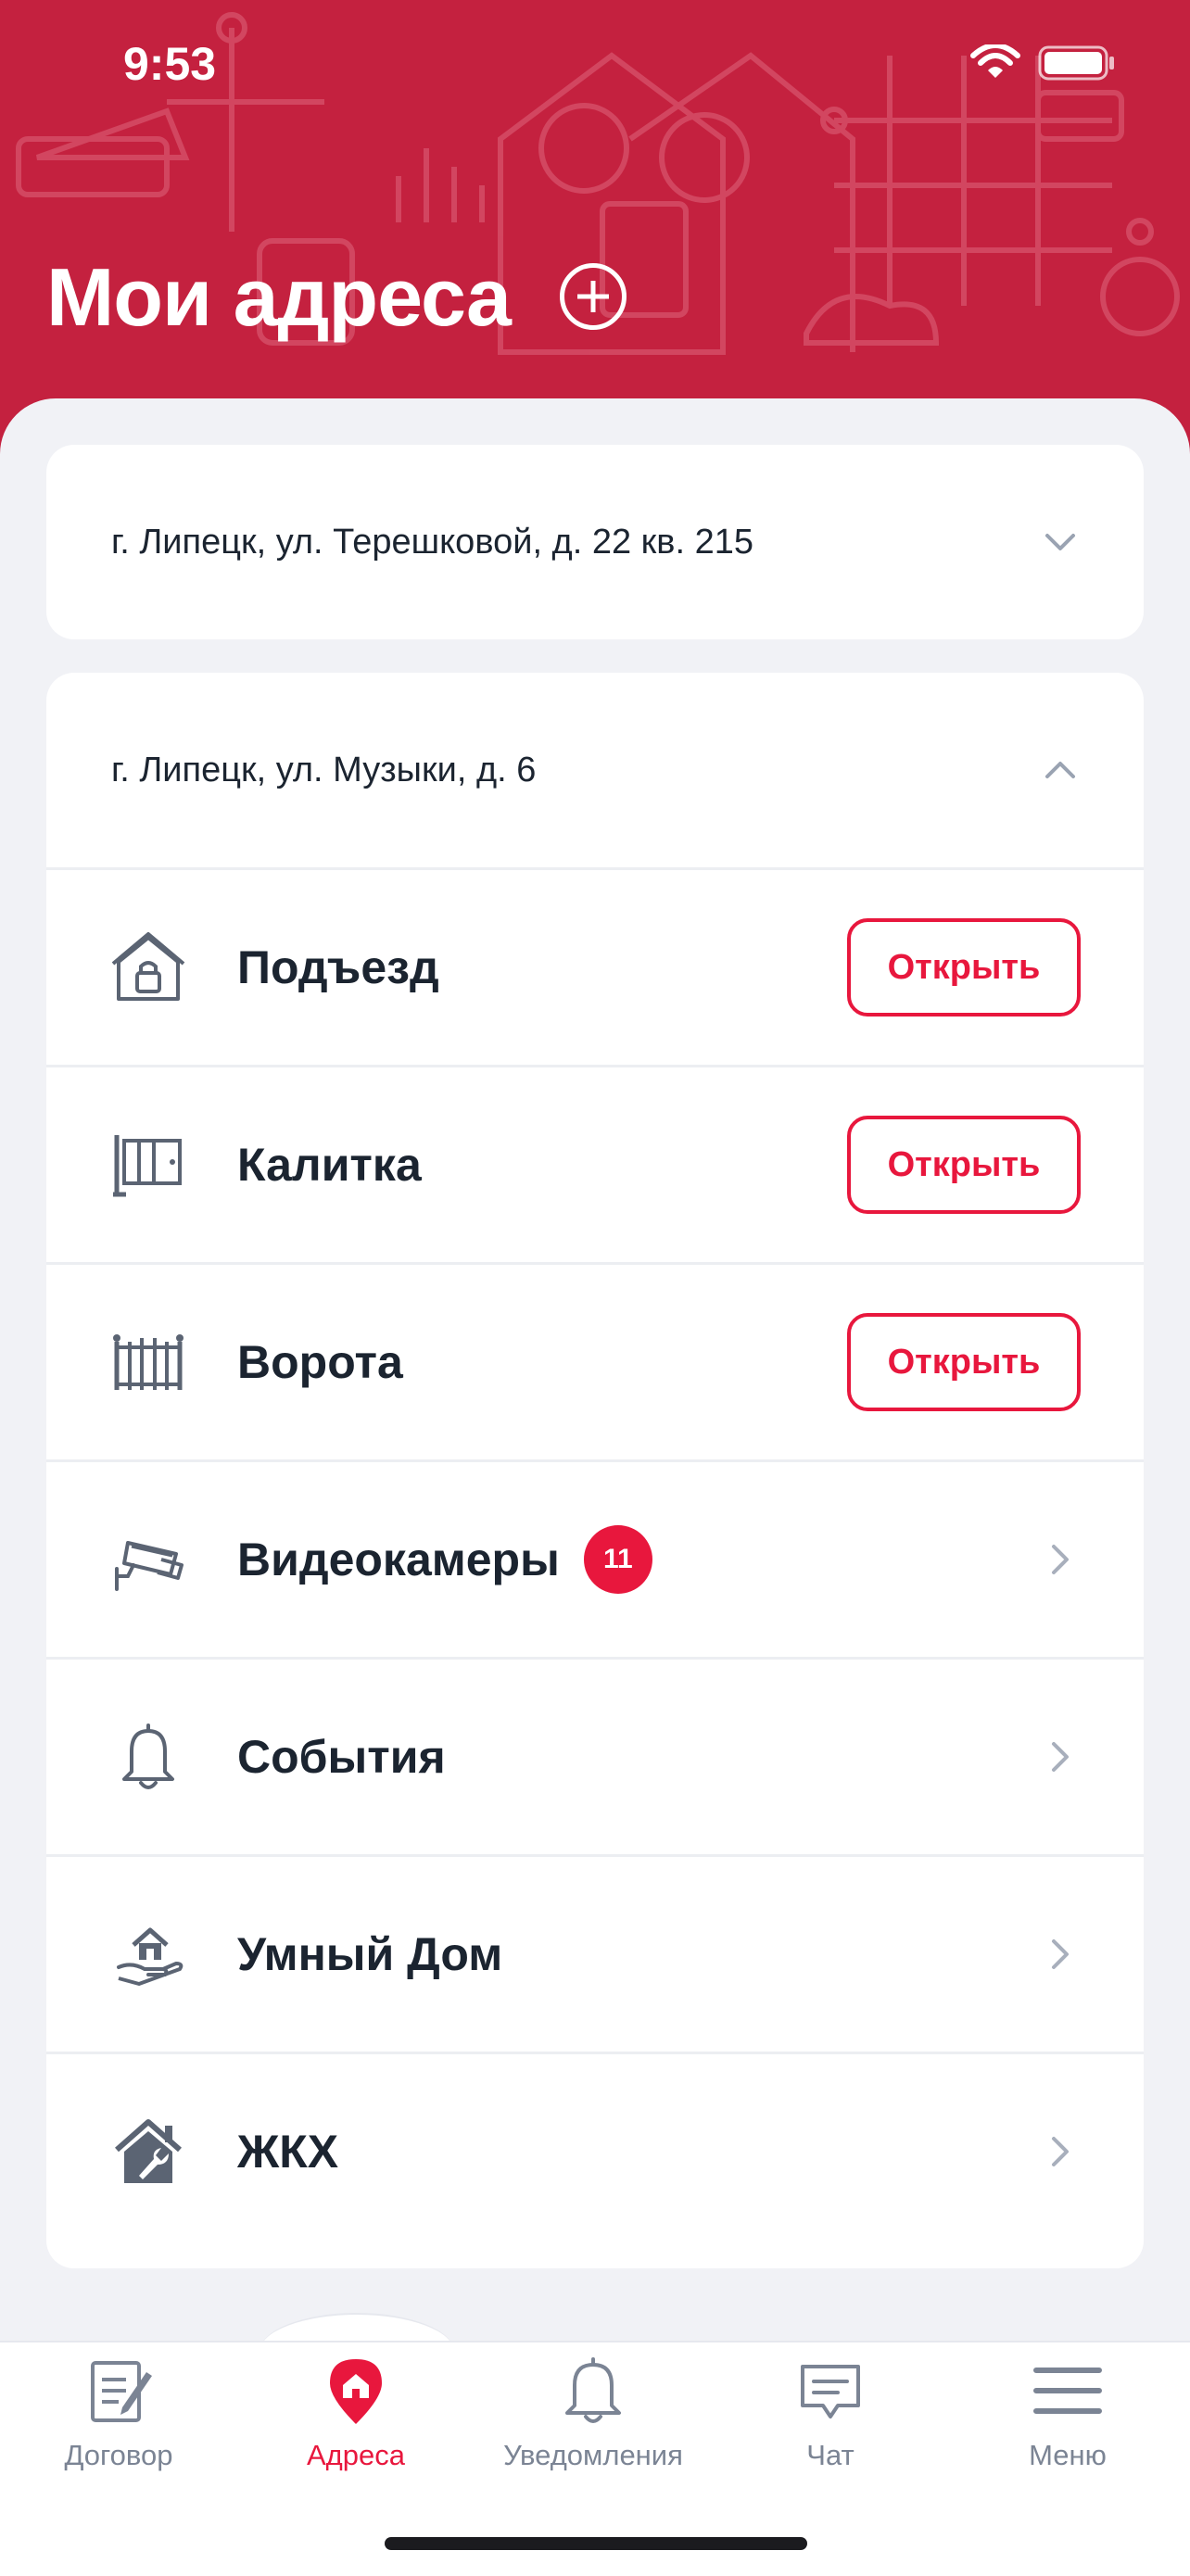 This screenshot has height=2576, width=1190. Describe the element at coordinates (170, 64) in the screenshot. I see `status-time: 9:53` at that location.